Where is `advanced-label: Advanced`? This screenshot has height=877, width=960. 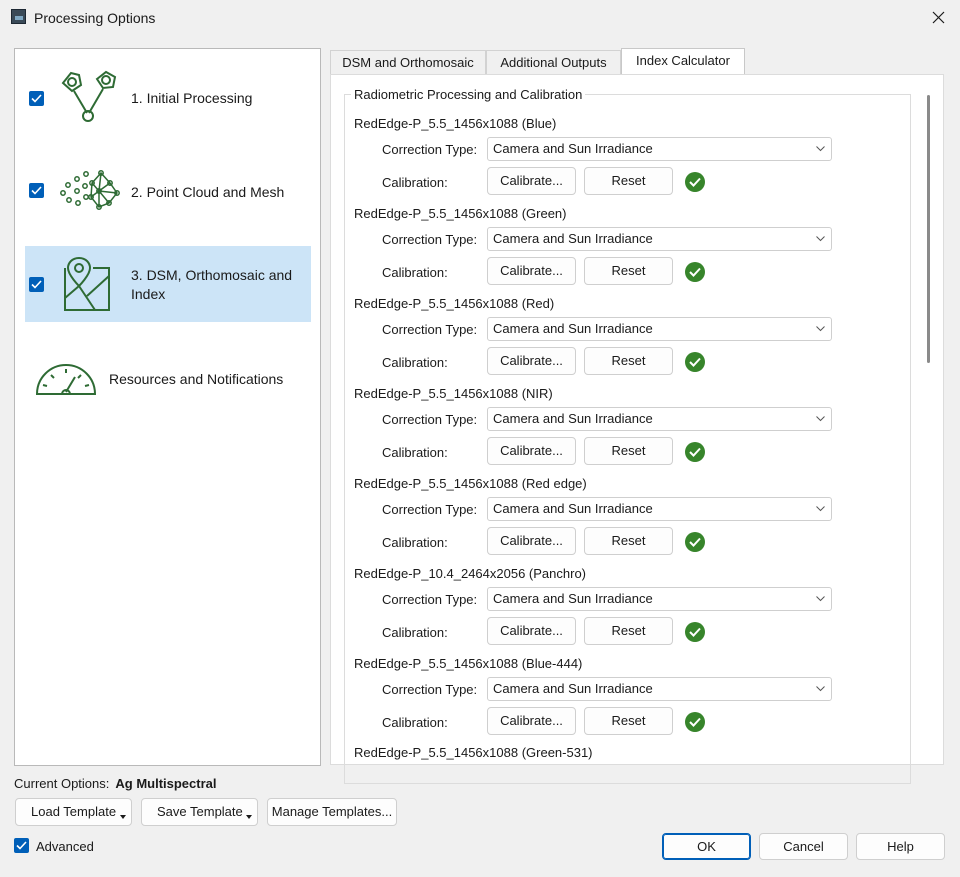
advanced-label: Advanced is located at coordinates (65, 846).